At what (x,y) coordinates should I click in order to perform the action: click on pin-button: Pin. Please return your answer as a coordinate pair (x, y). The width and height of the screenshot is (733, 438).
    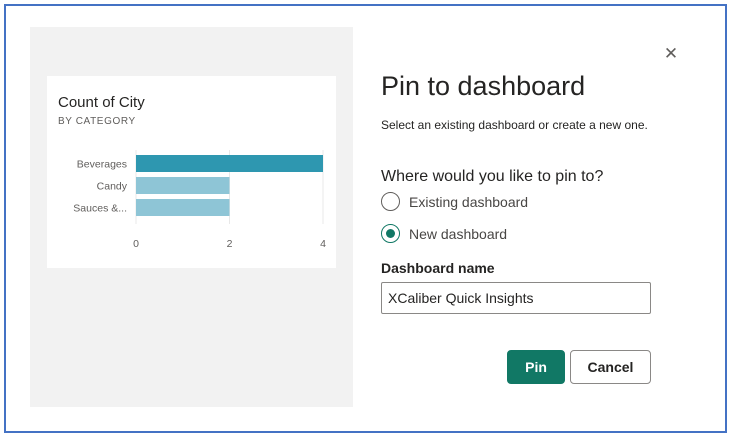
    Looking at the image, I should click on (536, 367).